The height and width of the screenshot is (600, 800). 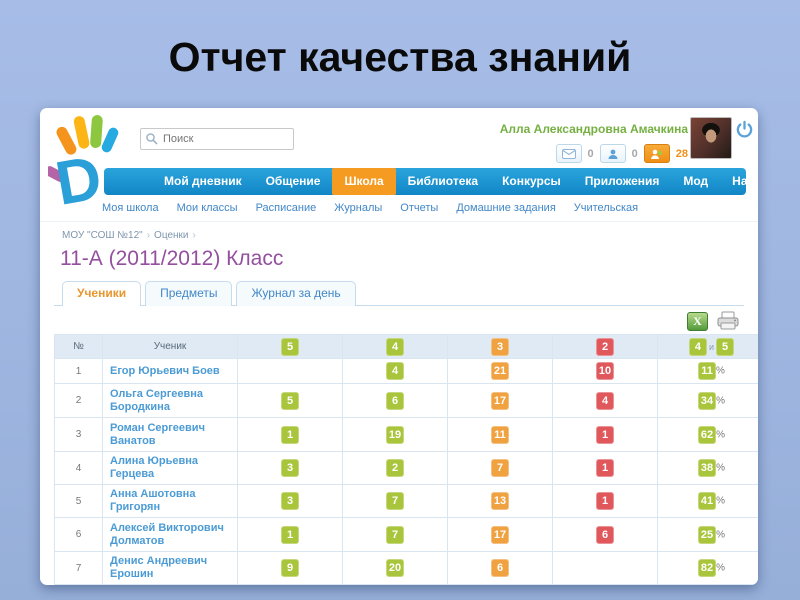 I want to click on tab-Журнал за день: Журнал за день, so click(x=296, y=293).